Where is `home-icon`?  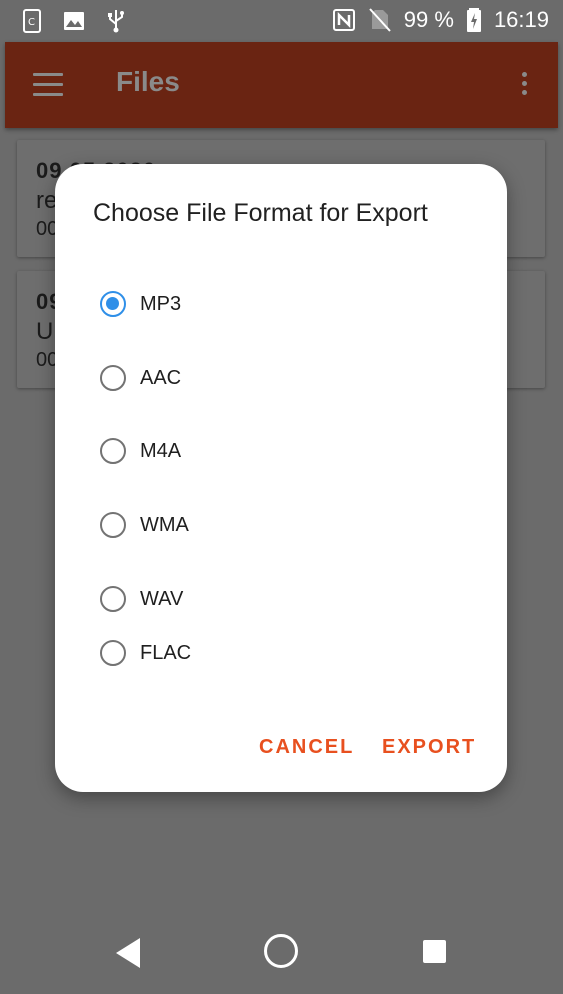 home-icon is located at coordinates (281, 951).